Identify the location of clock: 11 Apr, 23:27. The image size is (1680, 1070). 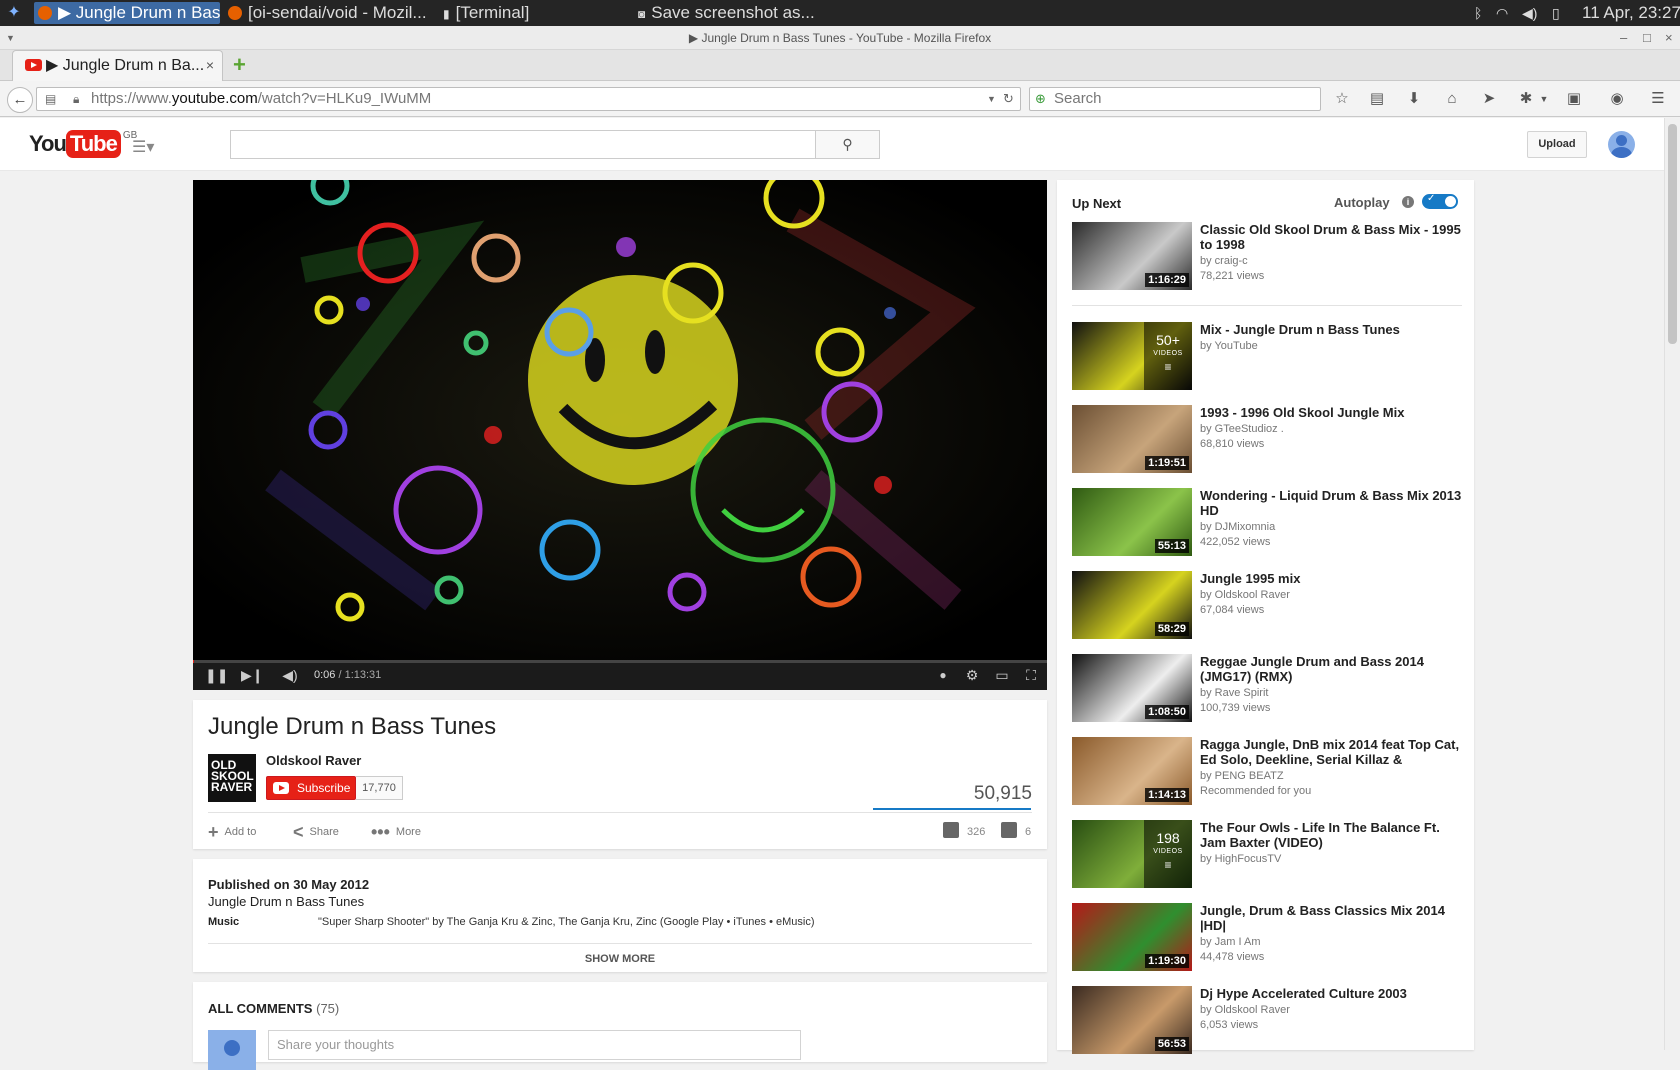
(1631, 13).